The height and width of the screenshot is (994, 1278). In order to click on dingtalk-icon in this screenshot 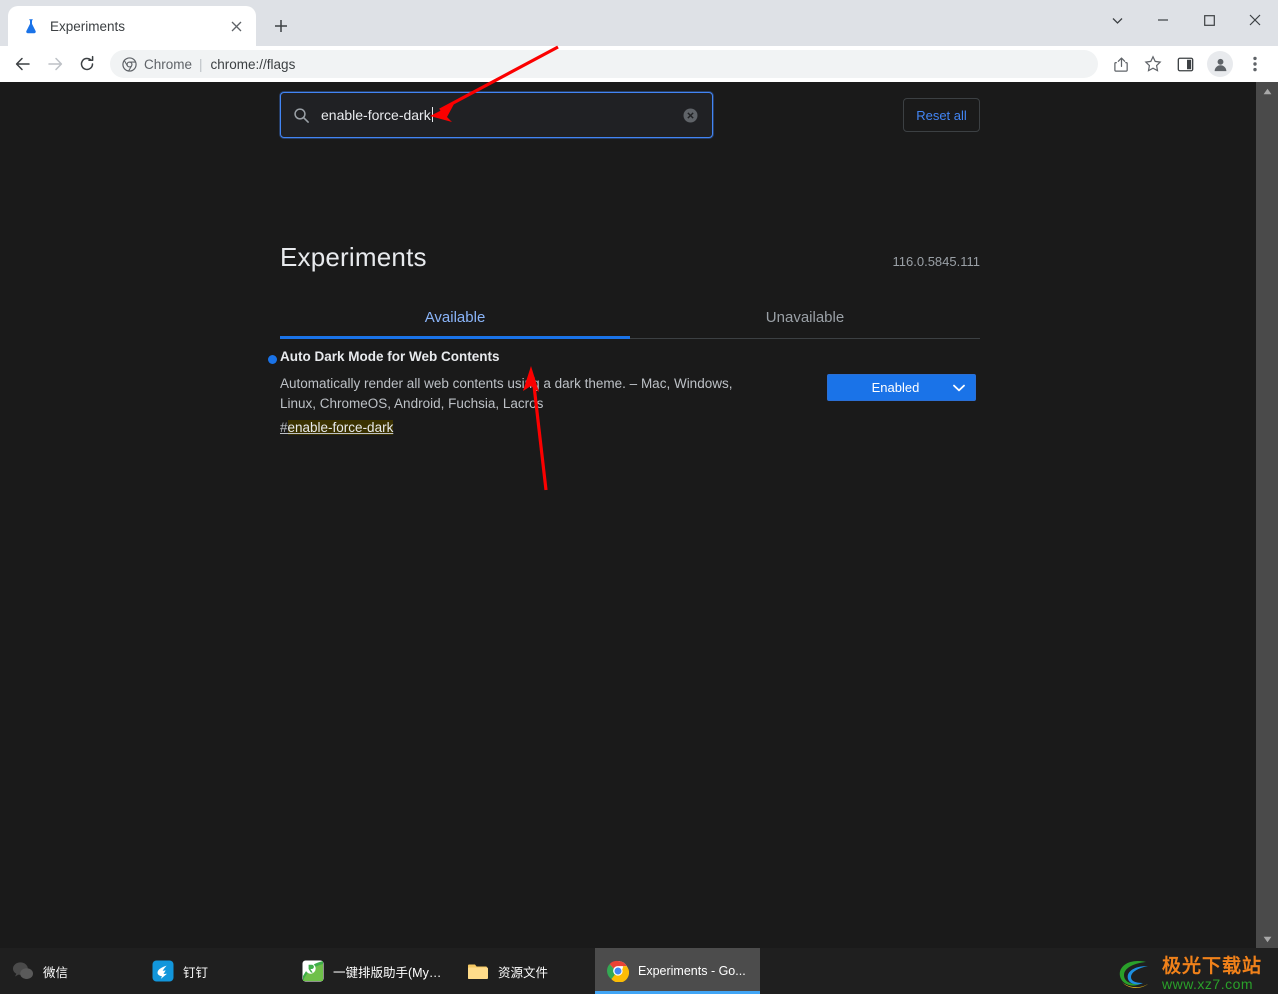, I will do `click(163, 971)`.